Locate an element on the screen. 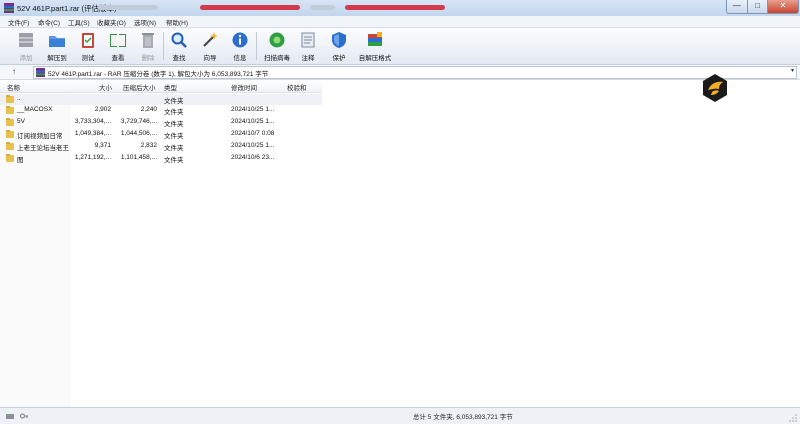  delete-button: 删除 is located at coordinates (148, 46).